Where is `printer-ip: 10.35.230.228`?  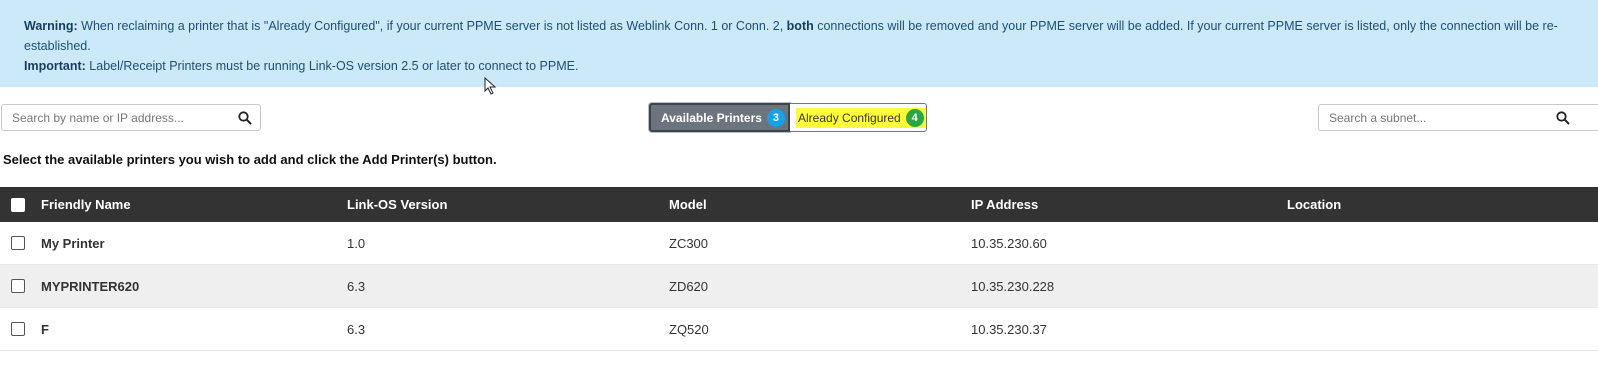 printer-ip: 10.35.230.228 is located at coordinates (1013, 286).